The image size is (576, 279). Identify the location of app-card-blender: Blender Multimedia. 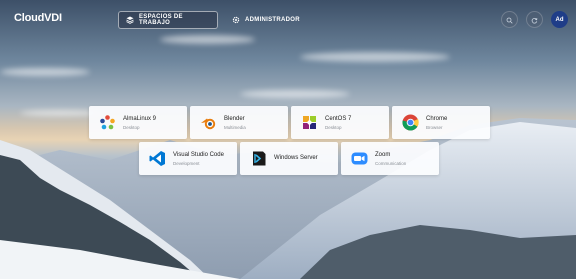
(239, 122).